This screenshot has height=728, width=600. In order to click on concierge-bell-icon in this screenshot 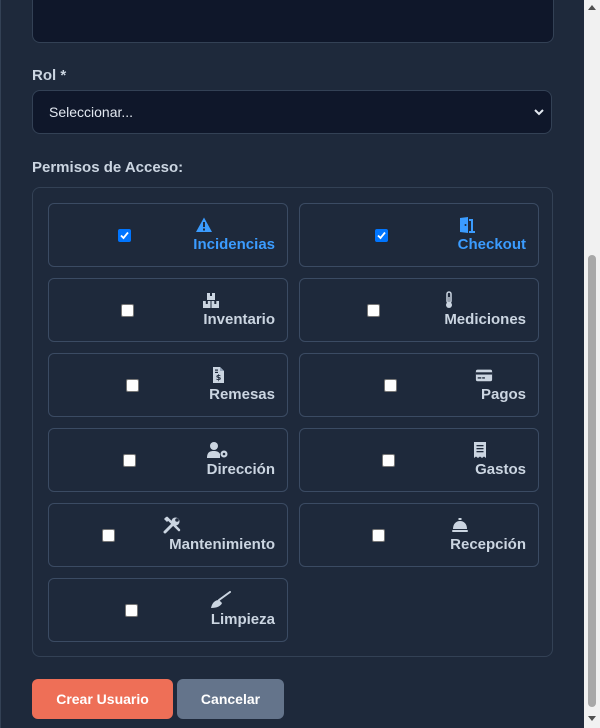, I will do `click(460, 525)`.